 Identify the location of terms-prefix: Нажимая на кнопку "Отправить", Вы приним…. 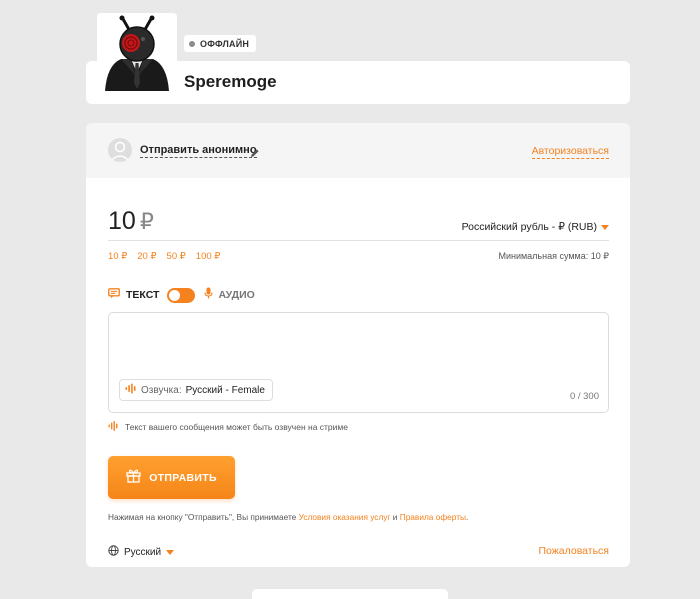
(202, 517).